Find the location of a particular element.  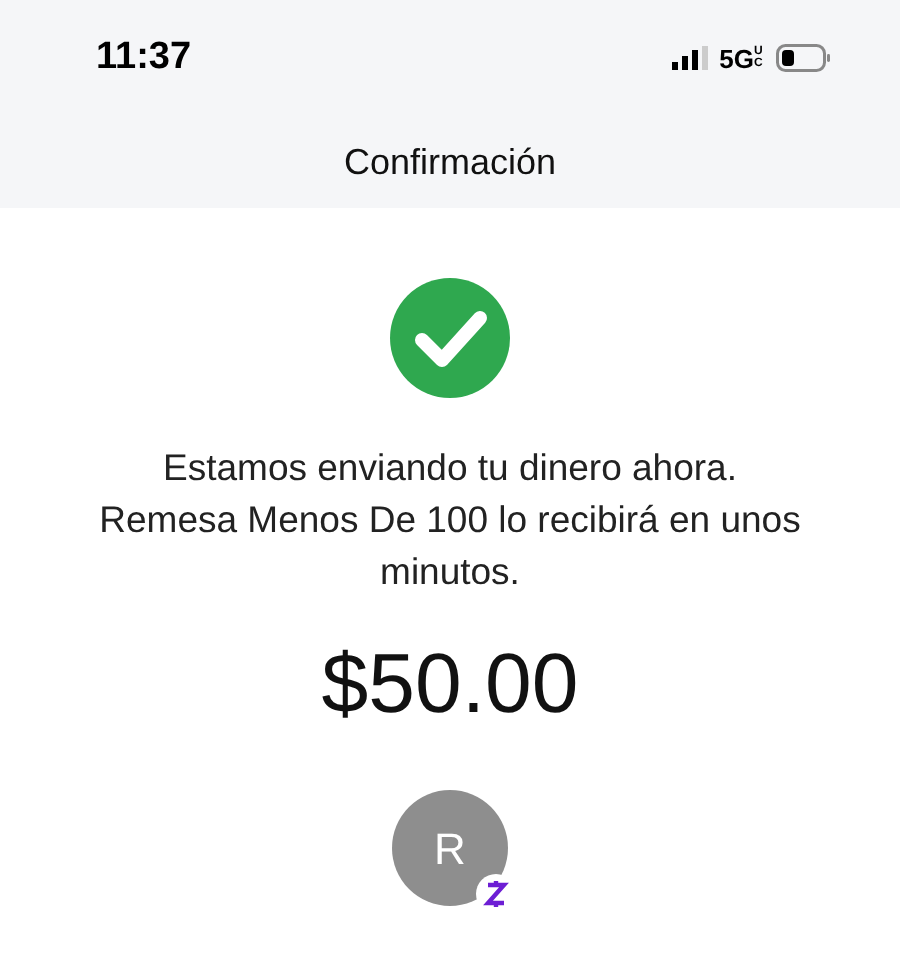

screen-title: Confirmación is located at coordinates (450, 162).